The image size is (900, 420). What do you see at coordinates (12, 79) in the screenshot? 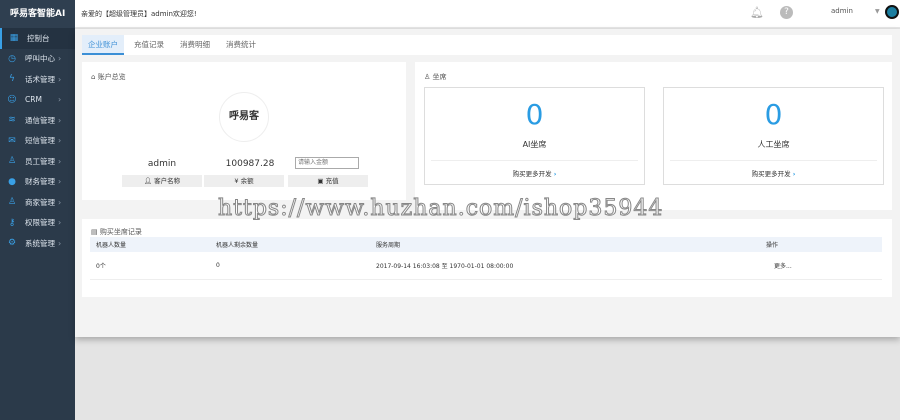
I see `script-icon: ϟ` at bounding box center [12, 79].